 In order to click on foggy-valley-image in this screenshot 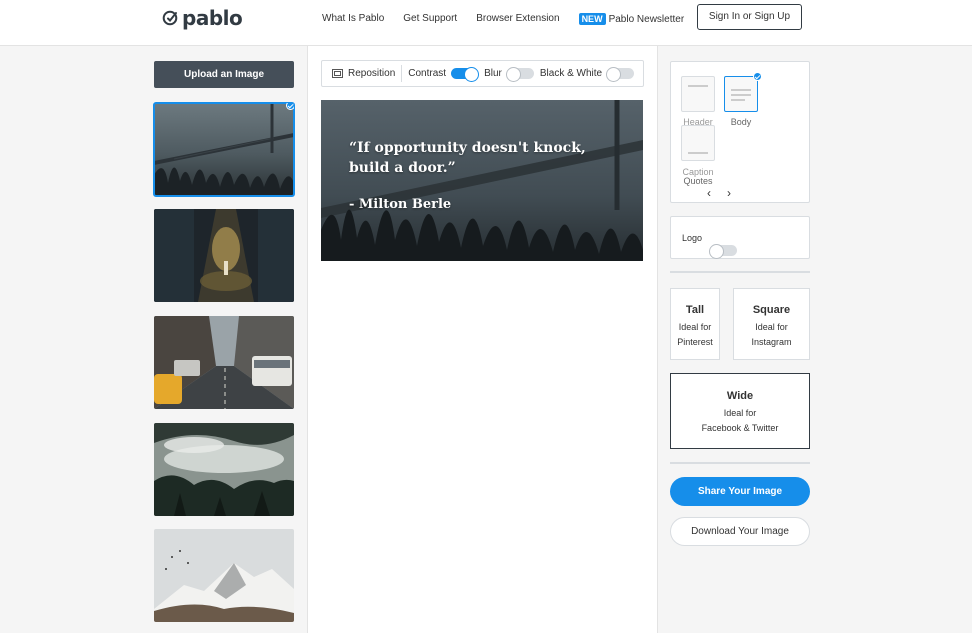, I will do `click(224, 469)`.